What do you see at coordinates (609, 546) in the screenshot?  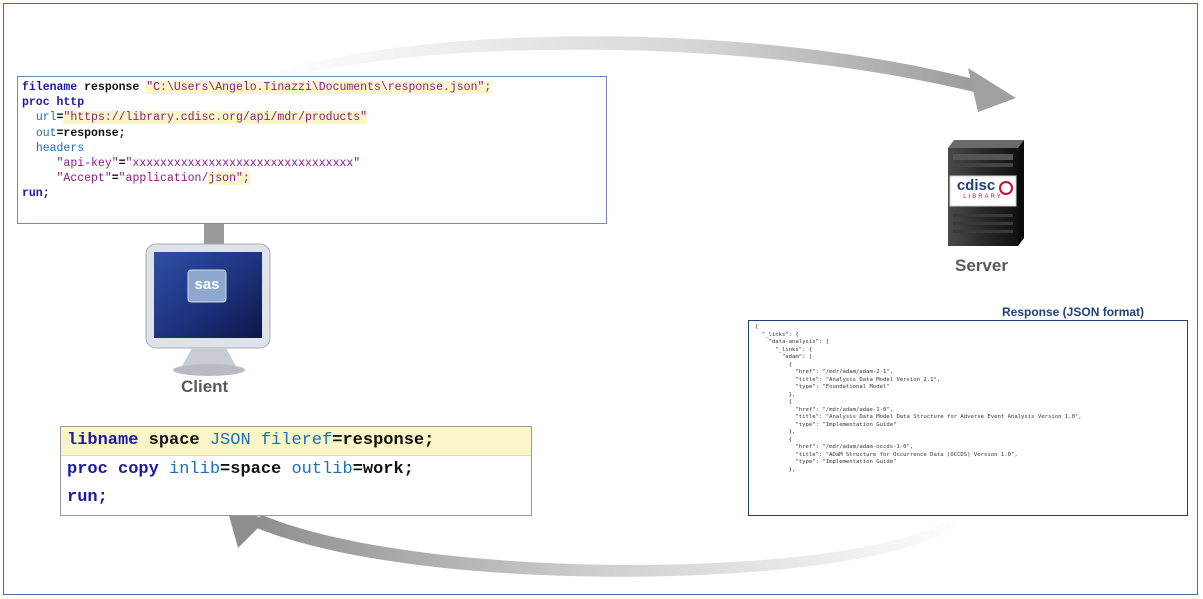 I see `response-arrow` at bounding box center [609, 546].